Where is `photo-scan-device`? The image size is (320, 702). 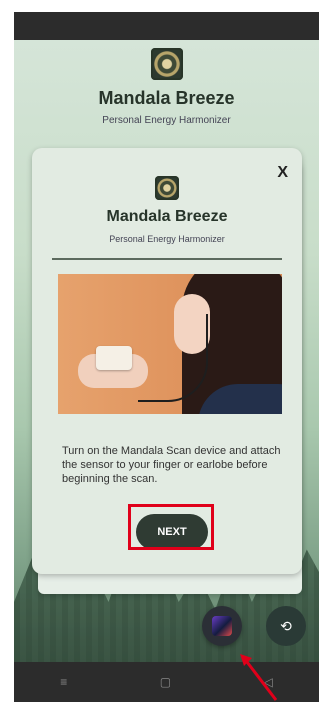 photo-scan-device is located at coordinates (114, 358).